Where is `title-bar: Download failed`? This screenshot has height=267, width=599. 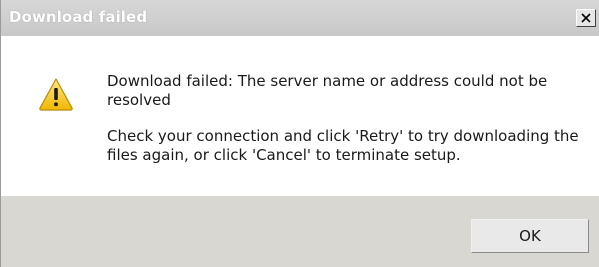 title-bar: Download failed is located at coordinates (300, 18).